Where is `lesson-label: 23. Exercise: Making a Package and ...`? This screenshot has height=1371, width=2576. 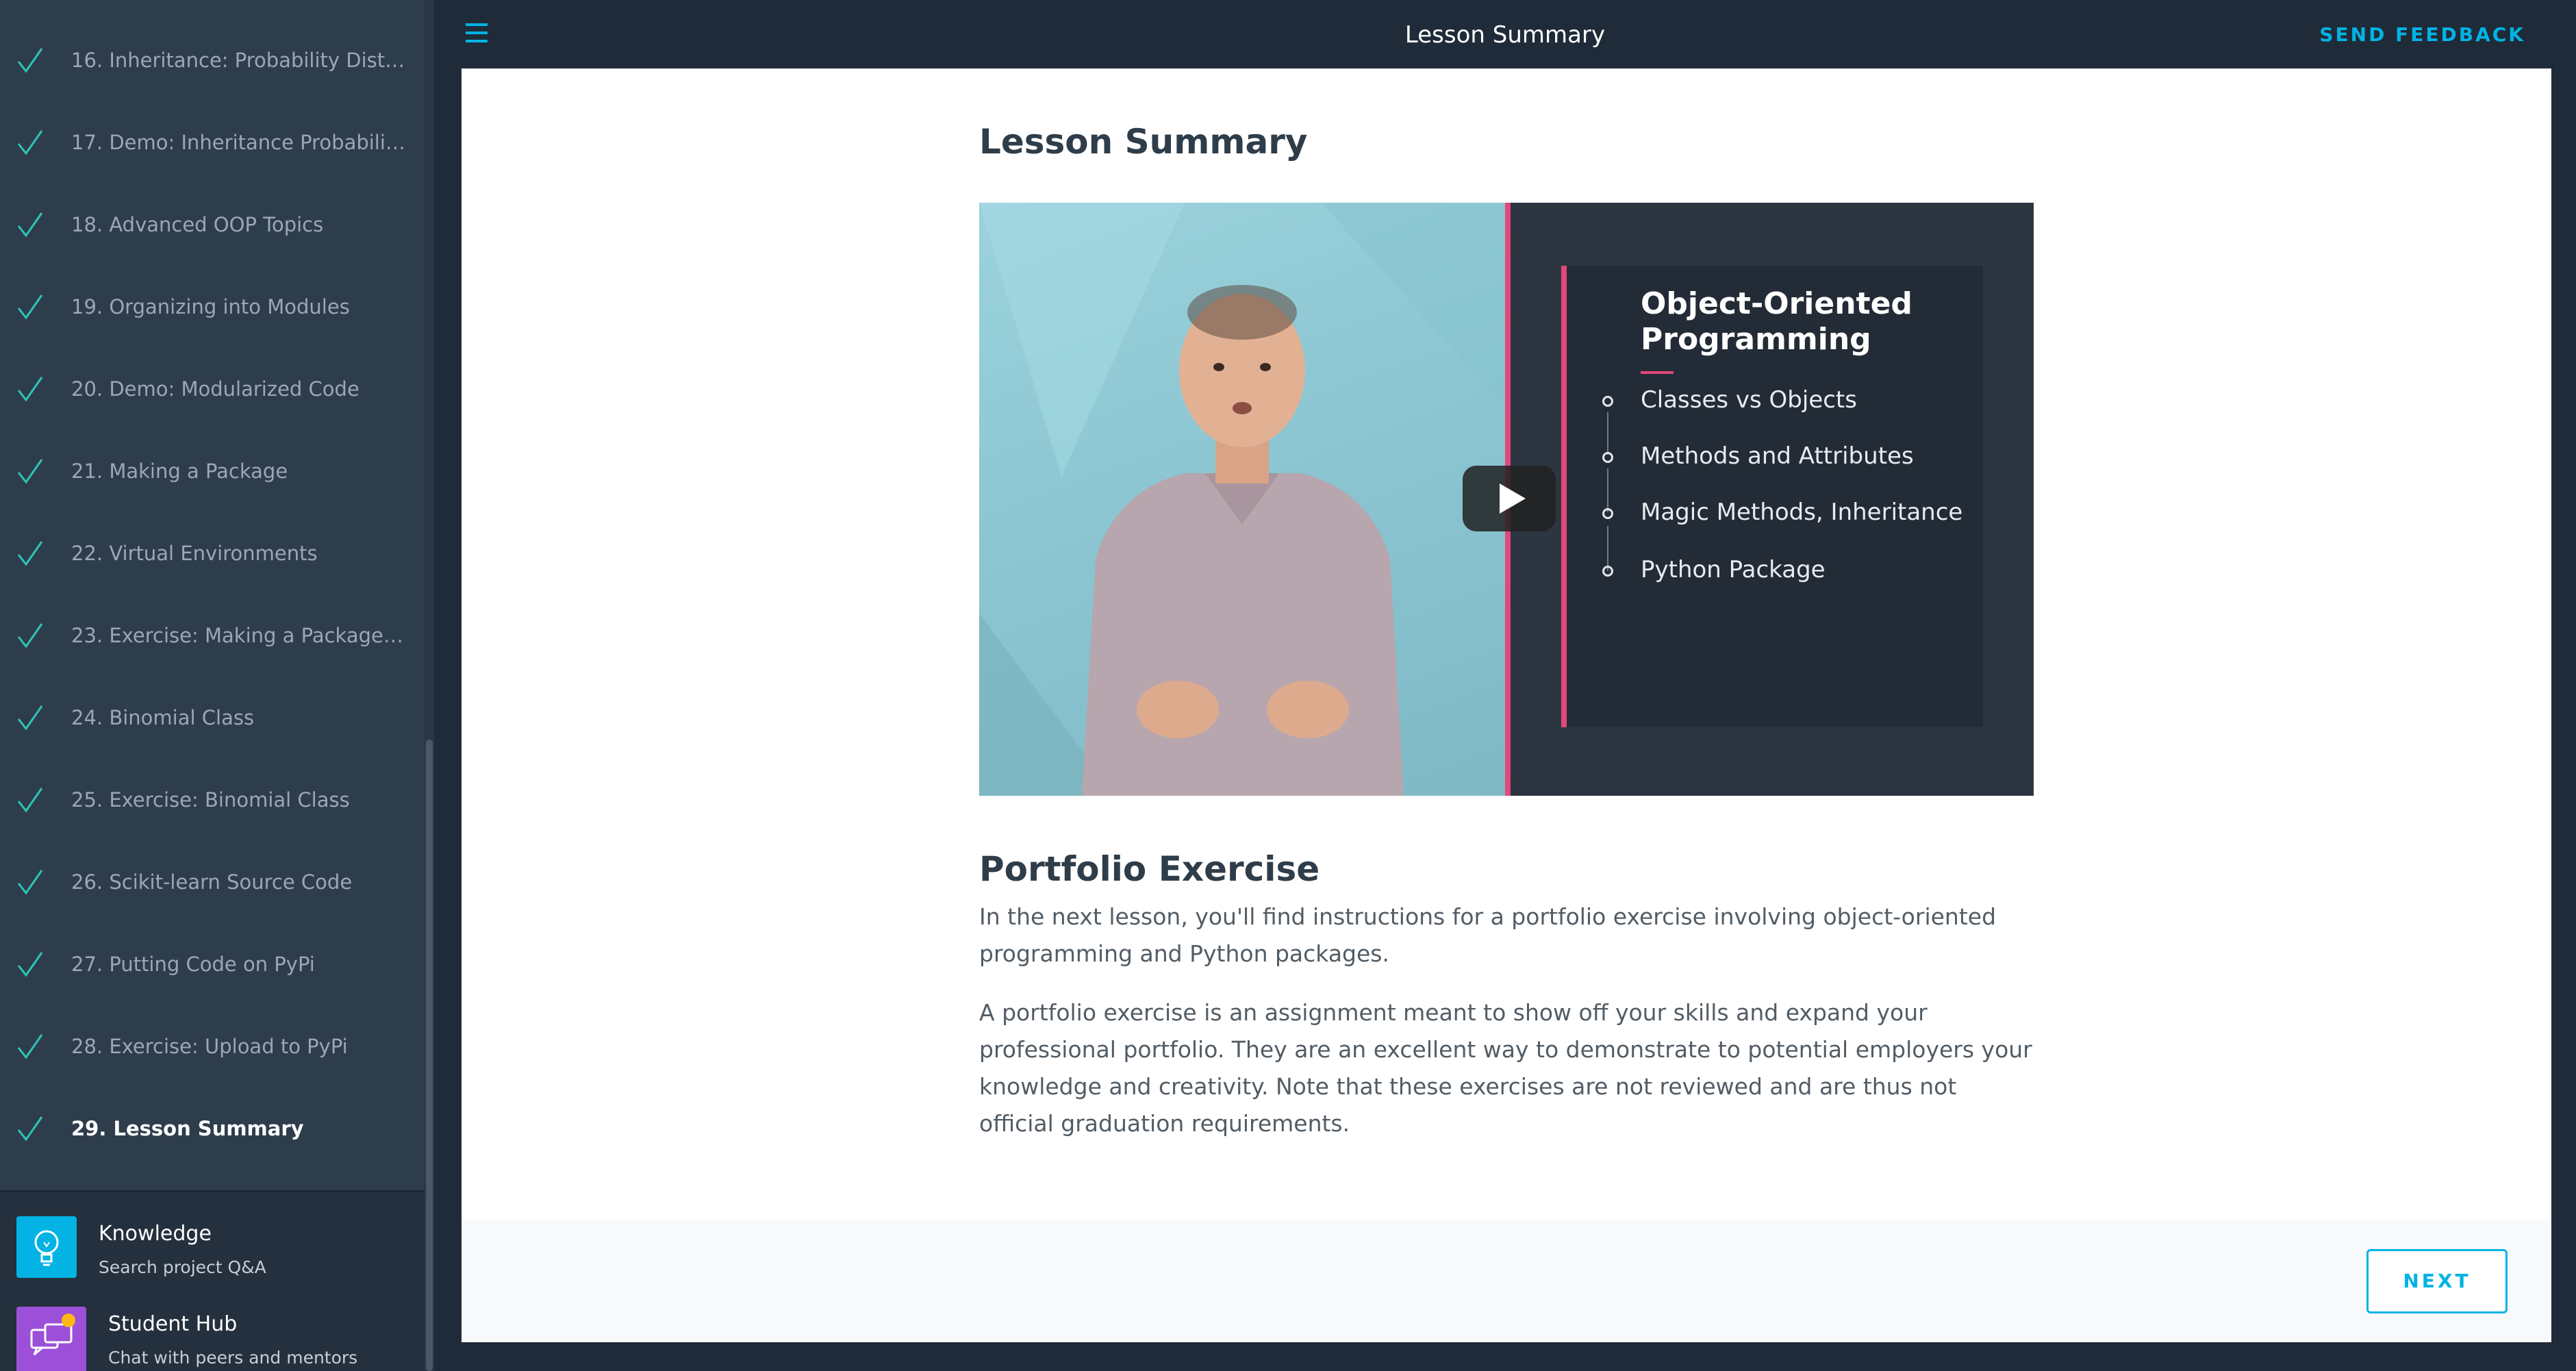
lesson-label: 23. Exercise: Making a Package and ... is located at coordinates (239, 635).